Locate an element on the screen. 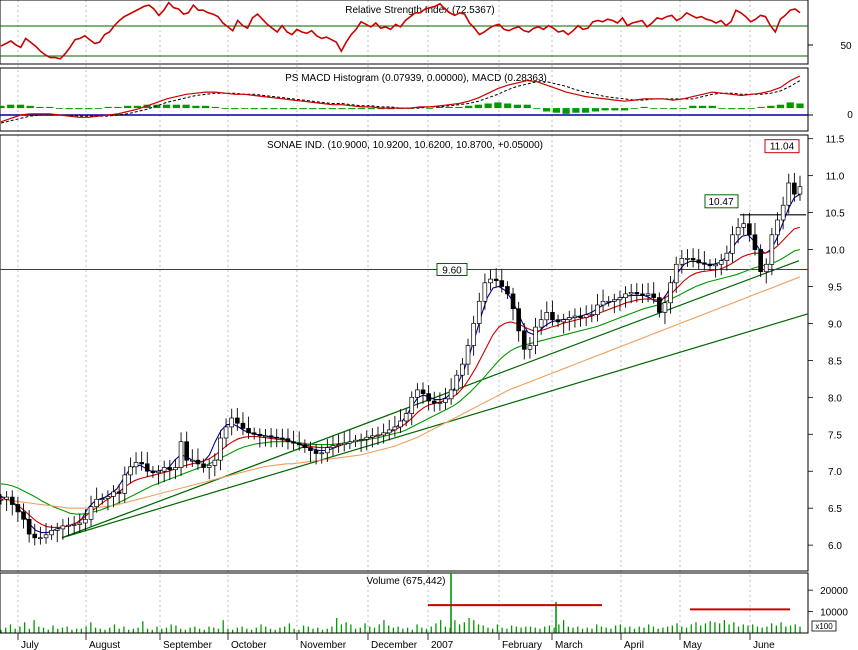 Image resolution: width=858 pixels, height=650 pixels. x-tick-label: November is located at coordinates (323, 645).